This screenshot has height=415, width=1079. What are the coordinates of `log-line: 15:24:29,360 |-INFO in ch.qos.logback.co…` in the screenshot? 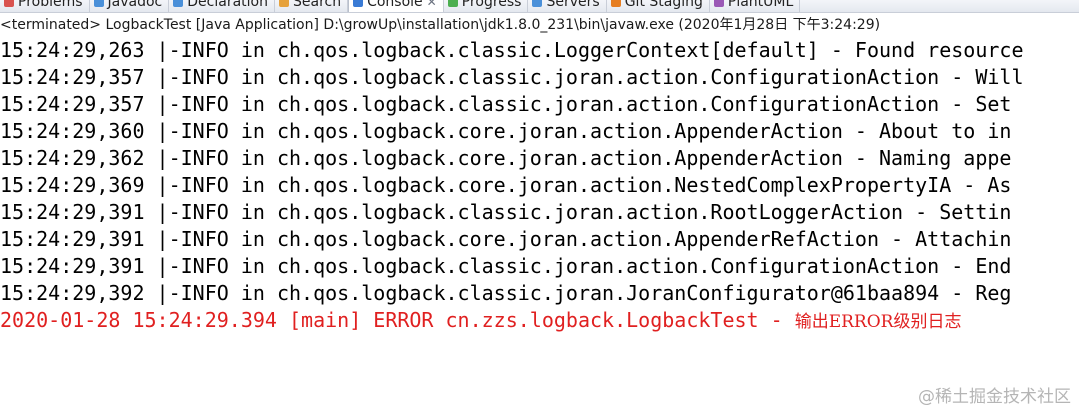 It's located at (506, 131).